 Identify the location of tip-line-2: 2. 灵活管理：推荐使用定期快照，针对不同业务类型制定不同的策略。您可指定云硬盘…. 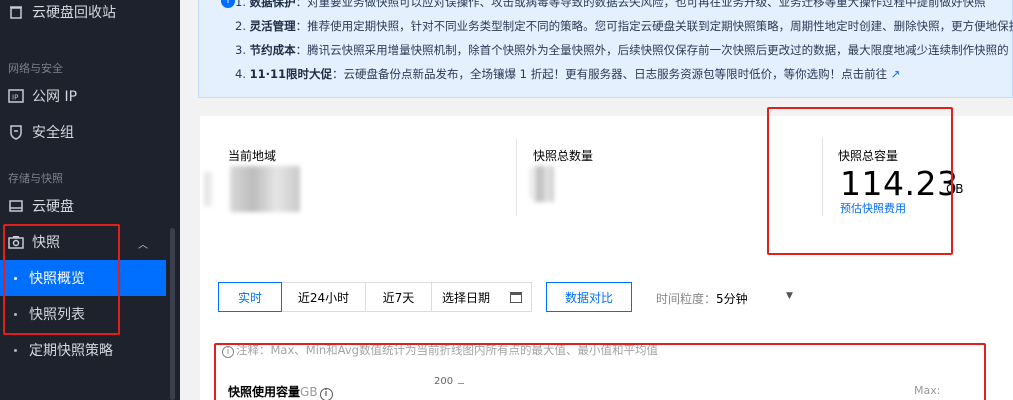
(624, 26).